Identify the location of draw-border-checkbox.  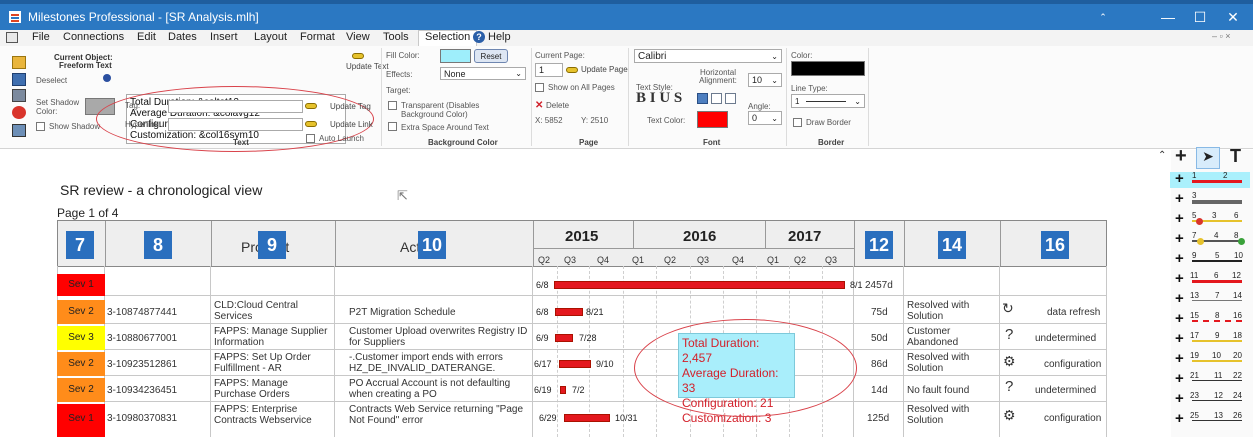
(797, 122).